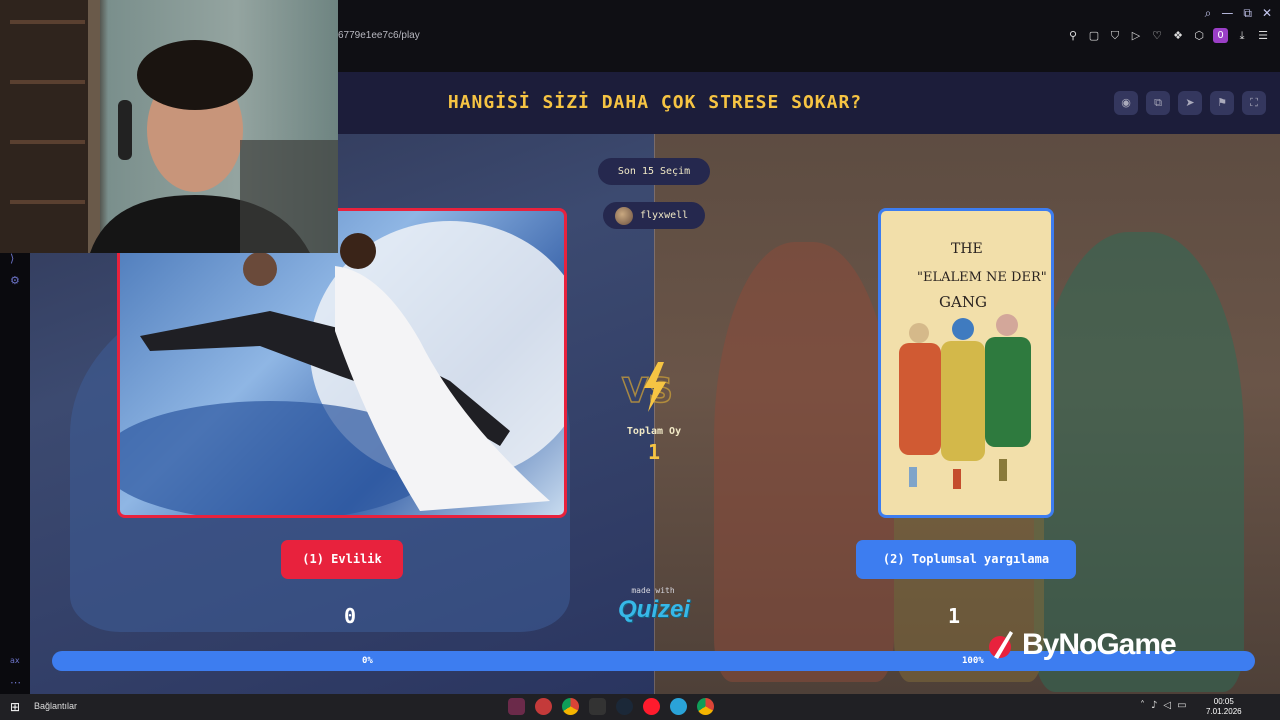  Describe the element at coordinates (647, 391) in the screenshot. I see `vs-label: VS` at that location.